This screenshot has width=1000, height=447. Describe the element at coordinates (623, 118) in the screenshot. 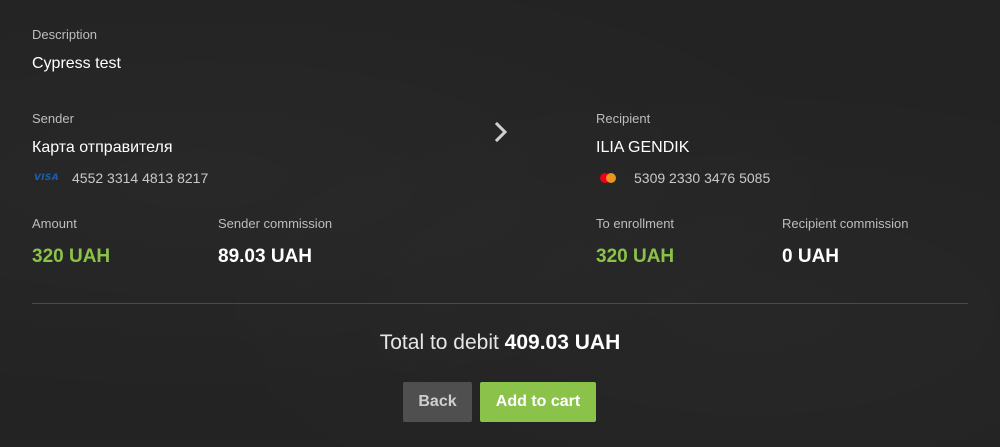

I see `recipient-label: Recipient` at that location.